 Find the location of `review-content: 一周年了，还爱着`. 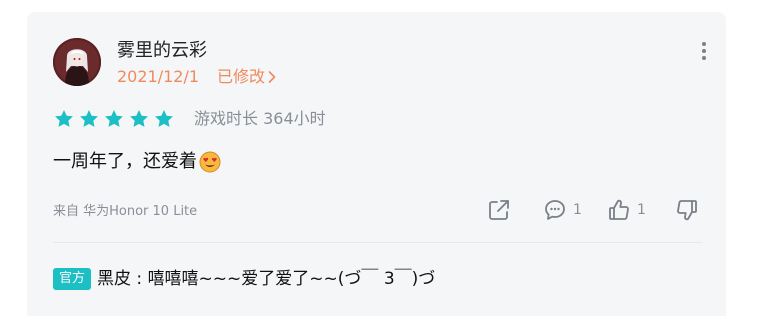

review-content: 一周年了，还爱着 is located at coordinates (137, 162).